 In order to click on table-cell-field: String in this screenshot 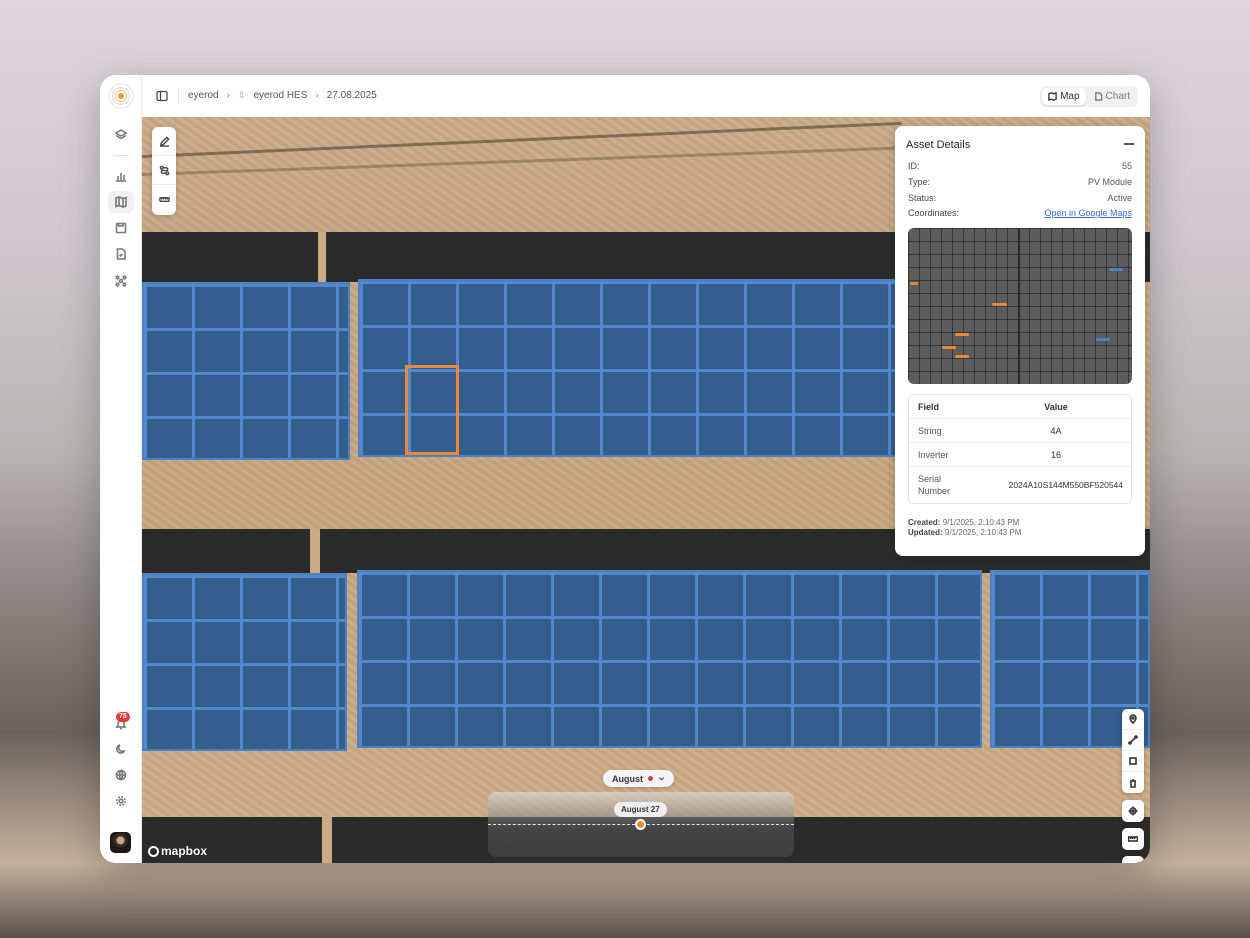, I will do `click(930, 430)`.